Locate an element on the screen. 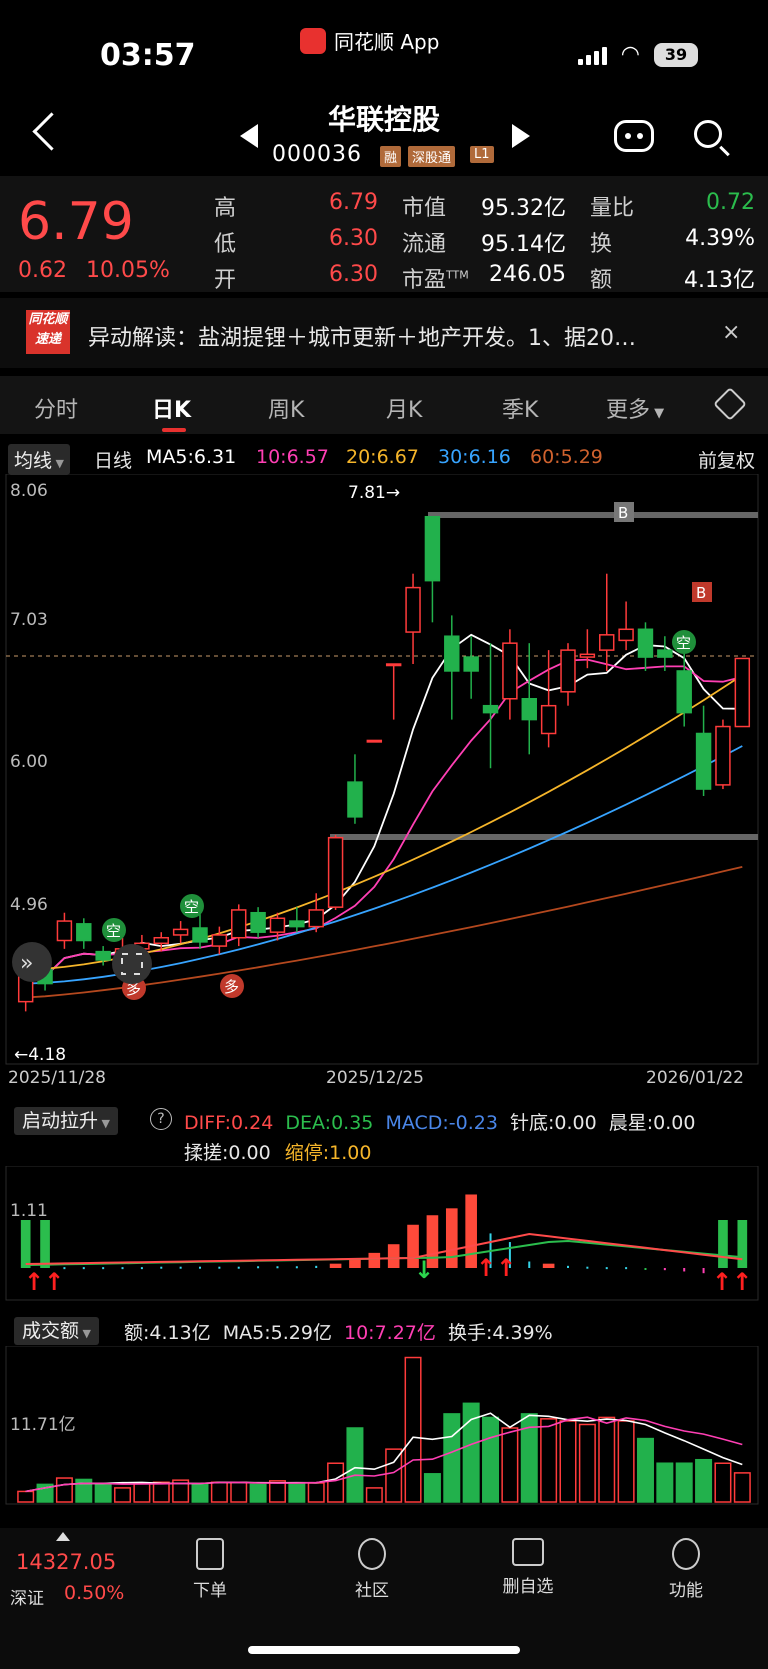  ma5-value: MA5:6.31 is located at coordinates (191, 457).